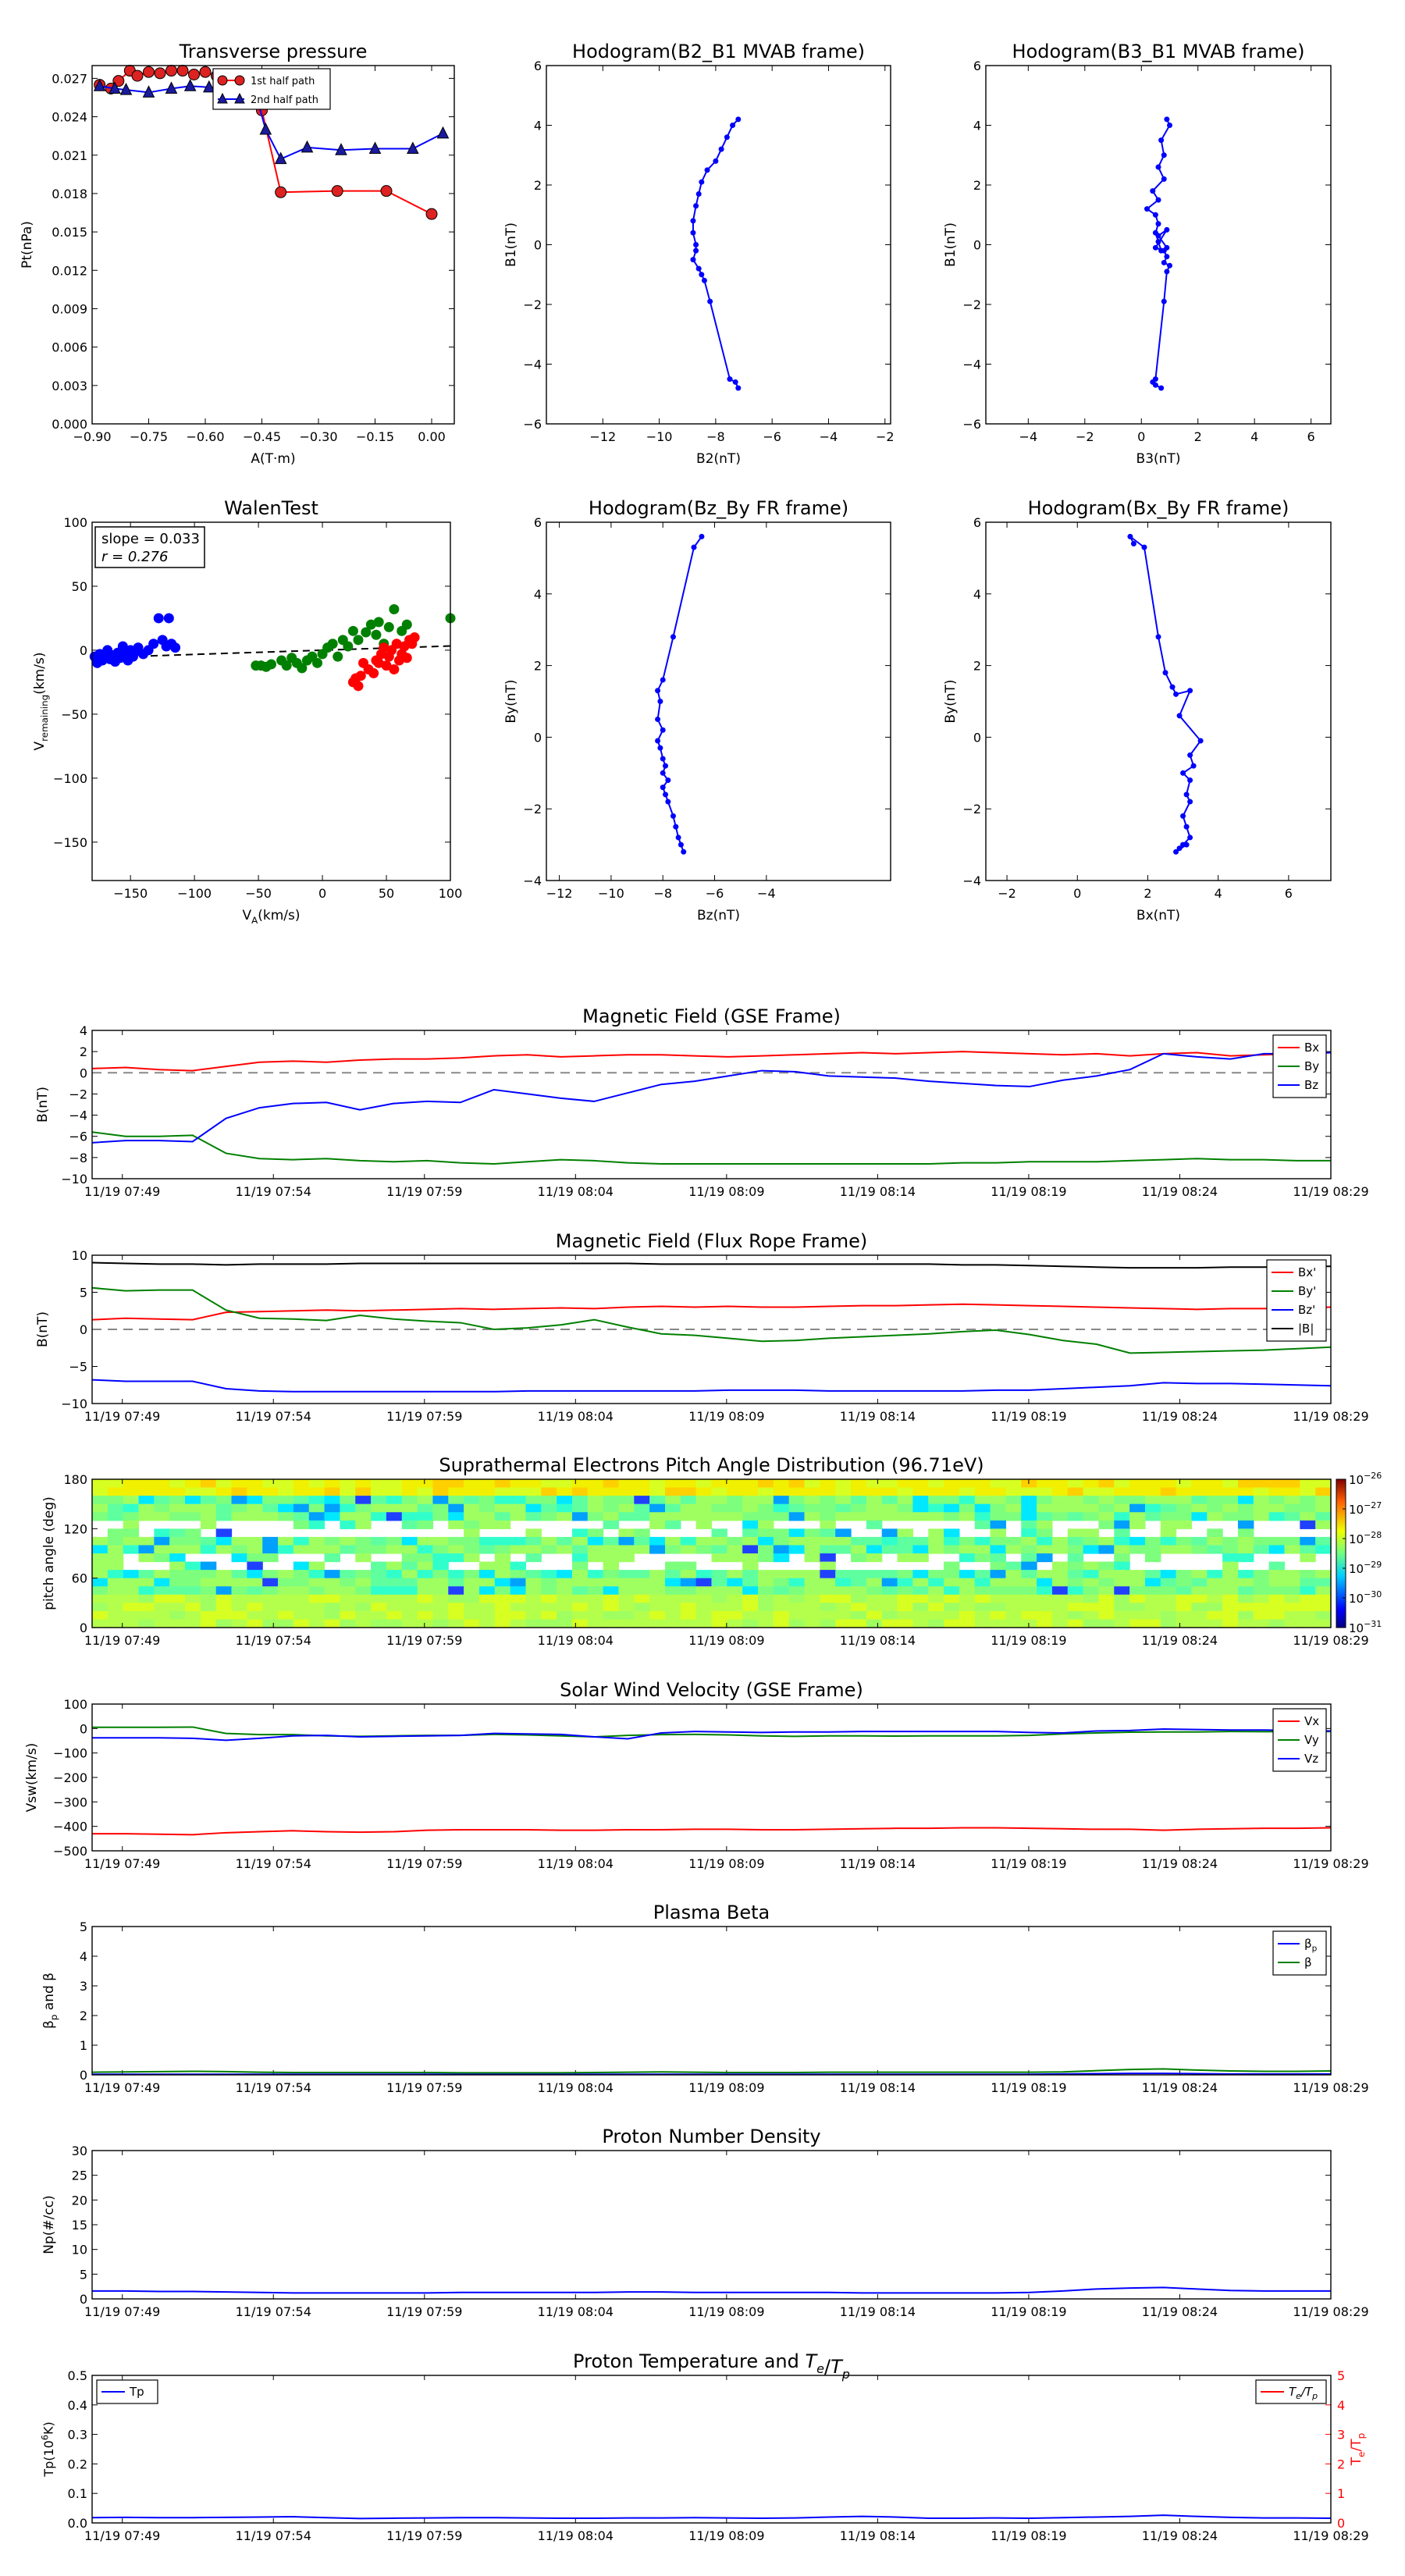 The width and height of the screenshot is (1405, 2576). I want to click on transverse-pressure-ytick-label: 0.015, so click(69, 232).